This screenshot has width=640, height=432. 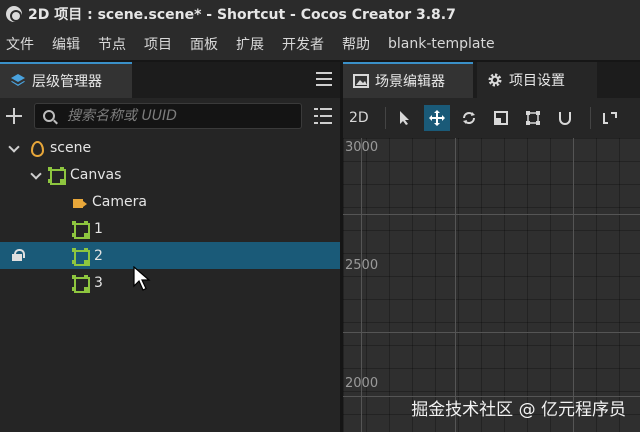 I want to click on rect-transform-icon, so click(x=533, y=118).